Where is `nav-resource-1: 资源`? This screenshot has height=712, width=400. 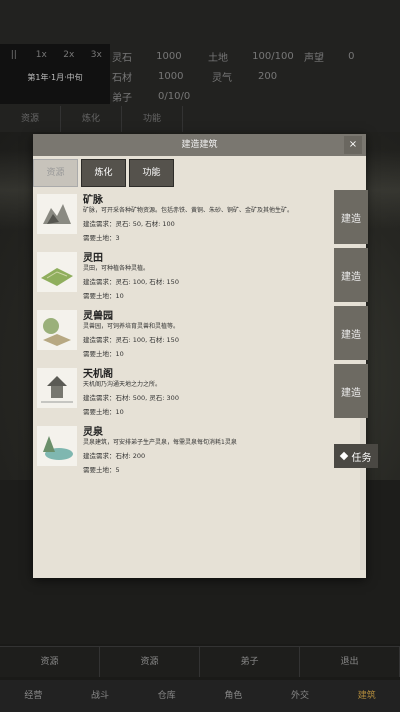
nav-resource-1: 资源 is located at coordinates (50, 662).